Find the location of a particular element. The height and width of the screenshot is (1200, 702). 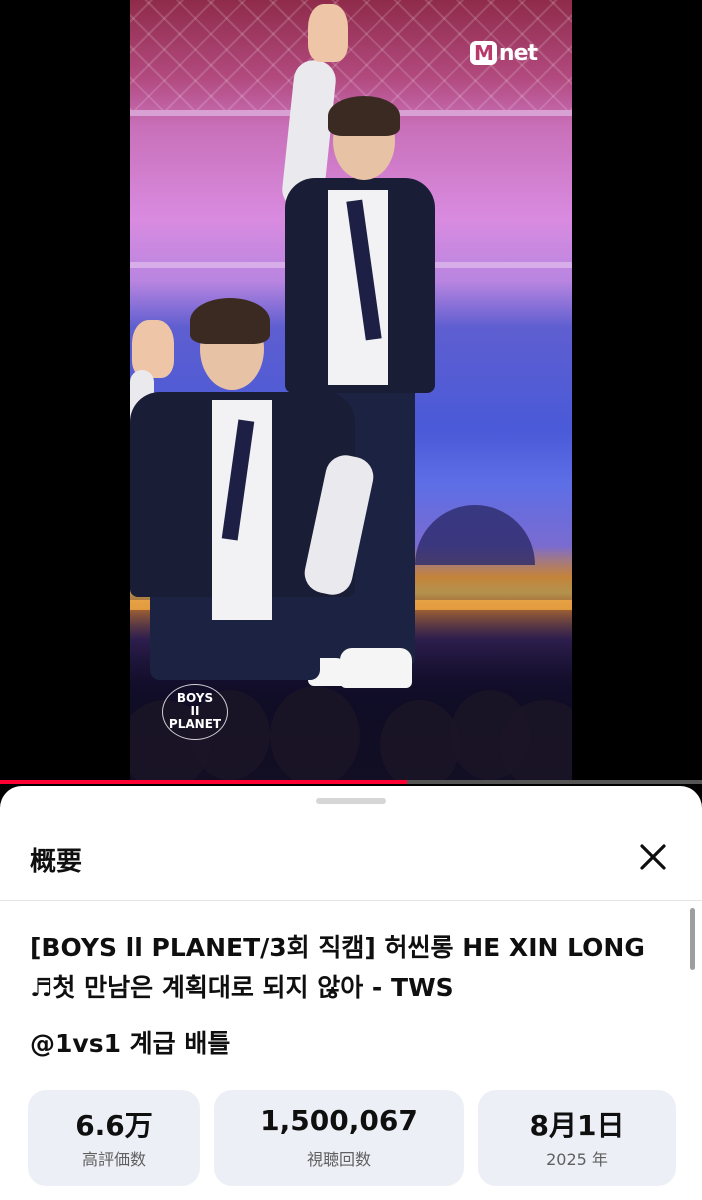

stat-label: 高評価数 is located at coordinates (113, 1159).